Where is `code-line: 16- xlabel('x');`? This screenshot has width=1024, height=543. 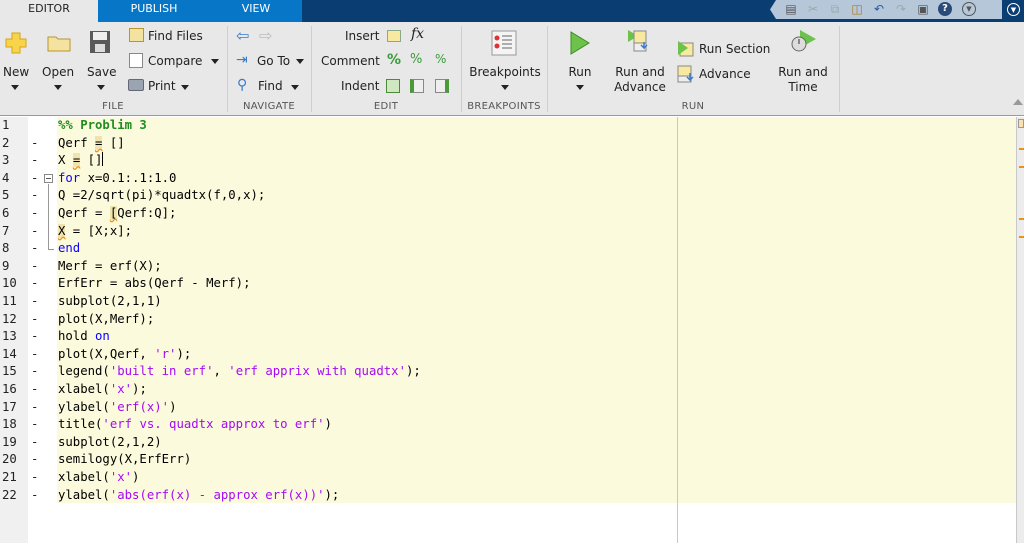 code-line: 16- xlabel('x'); is located at coordinates (508, 390).